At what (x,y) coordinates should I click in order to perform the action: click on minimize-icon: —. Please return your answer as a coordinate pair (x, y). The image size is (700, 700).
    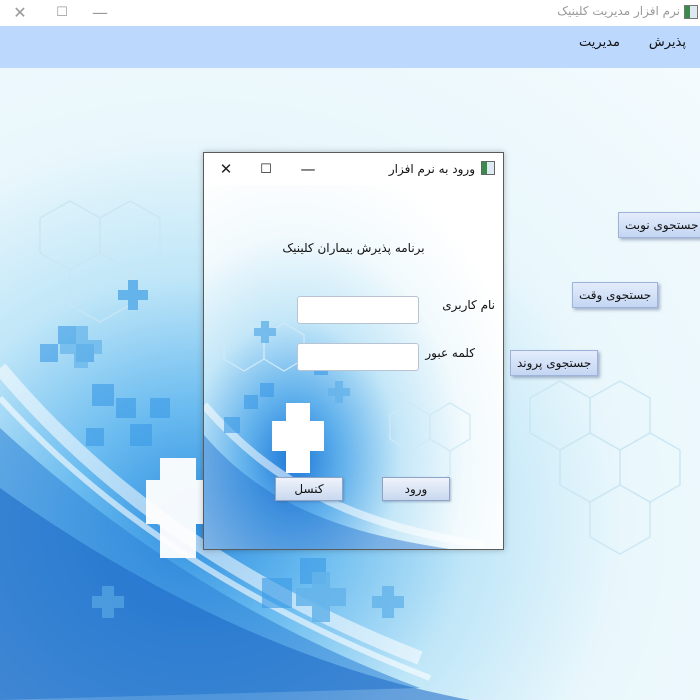
    Looking at the image, I should click on (100, 12).